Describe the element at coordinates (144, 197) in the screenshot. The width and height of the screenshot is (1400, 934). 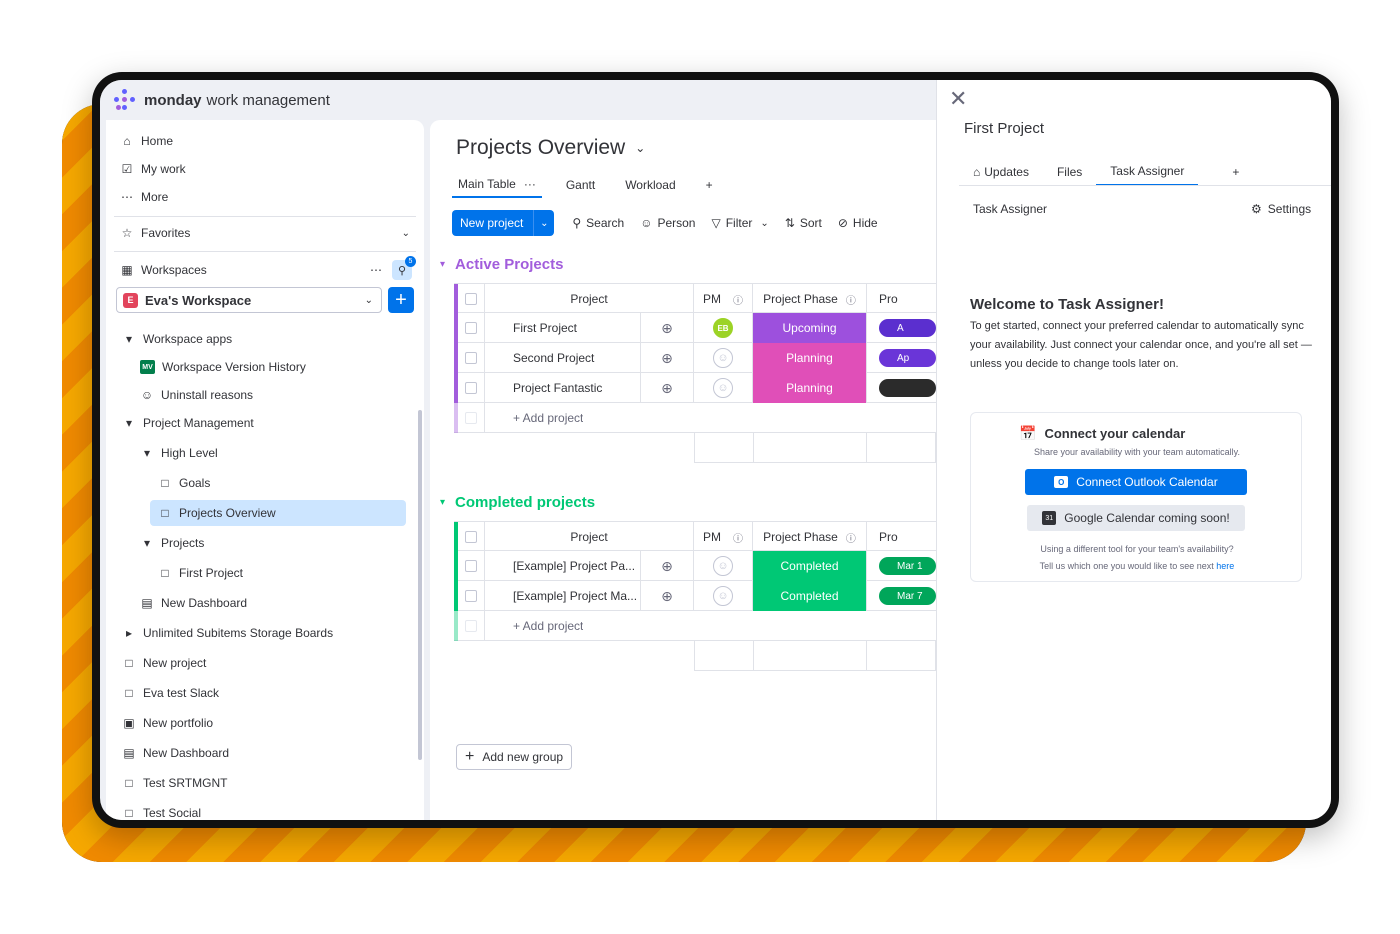
I see `sidebar-item-more: ⋯ More` at that location.